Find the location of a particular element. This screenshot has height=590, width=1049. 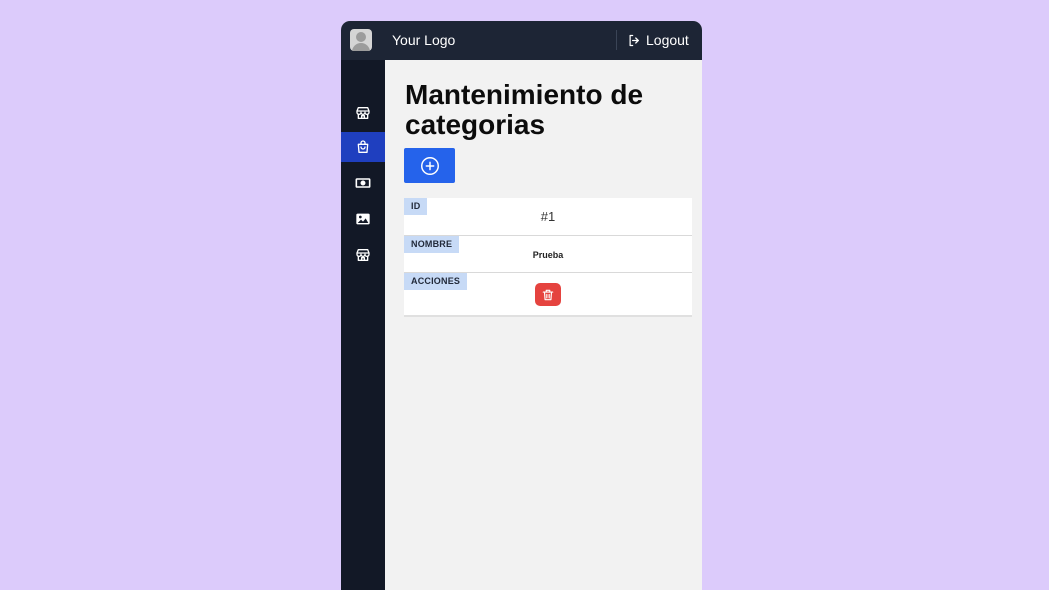

avatar-body-shape is located at coordinates (361, 47).